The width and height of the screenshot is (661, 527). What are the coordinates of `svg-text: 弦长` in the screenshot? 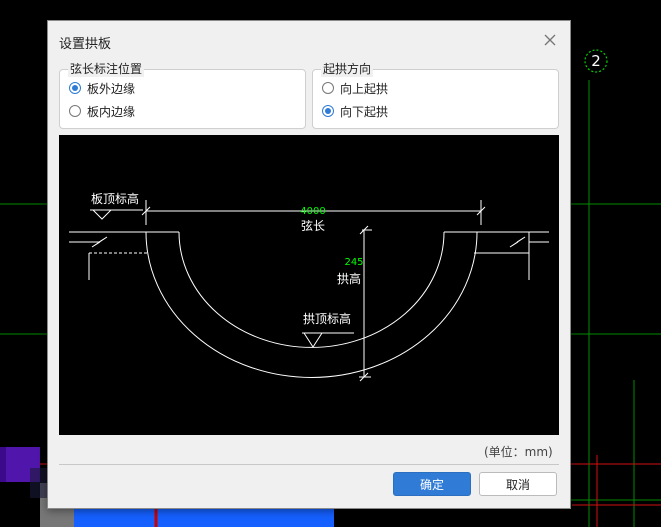 It's located at (313, 225).